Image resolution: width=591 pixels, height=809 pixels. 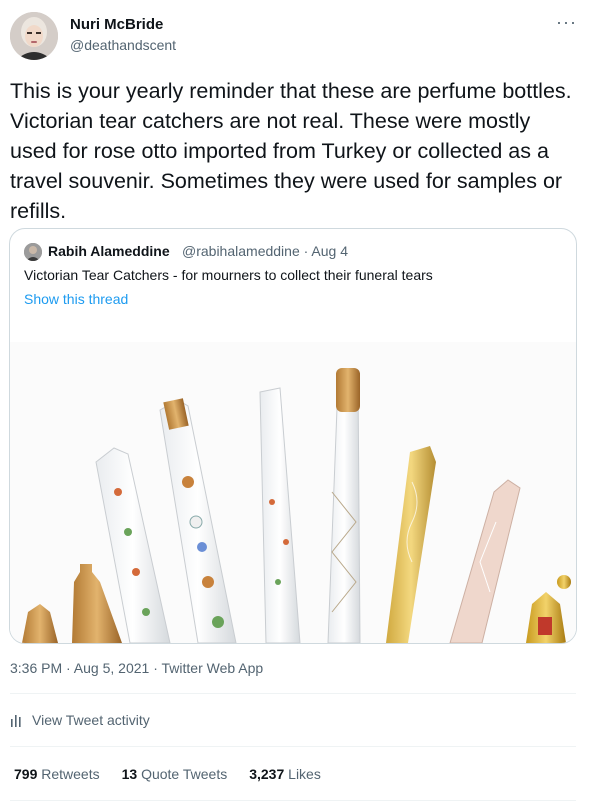 What do you see at coordinates (91, 720) in the screenshot?
I see `view-activity-label: View Tweet activity` at bounding box center [91, 720].